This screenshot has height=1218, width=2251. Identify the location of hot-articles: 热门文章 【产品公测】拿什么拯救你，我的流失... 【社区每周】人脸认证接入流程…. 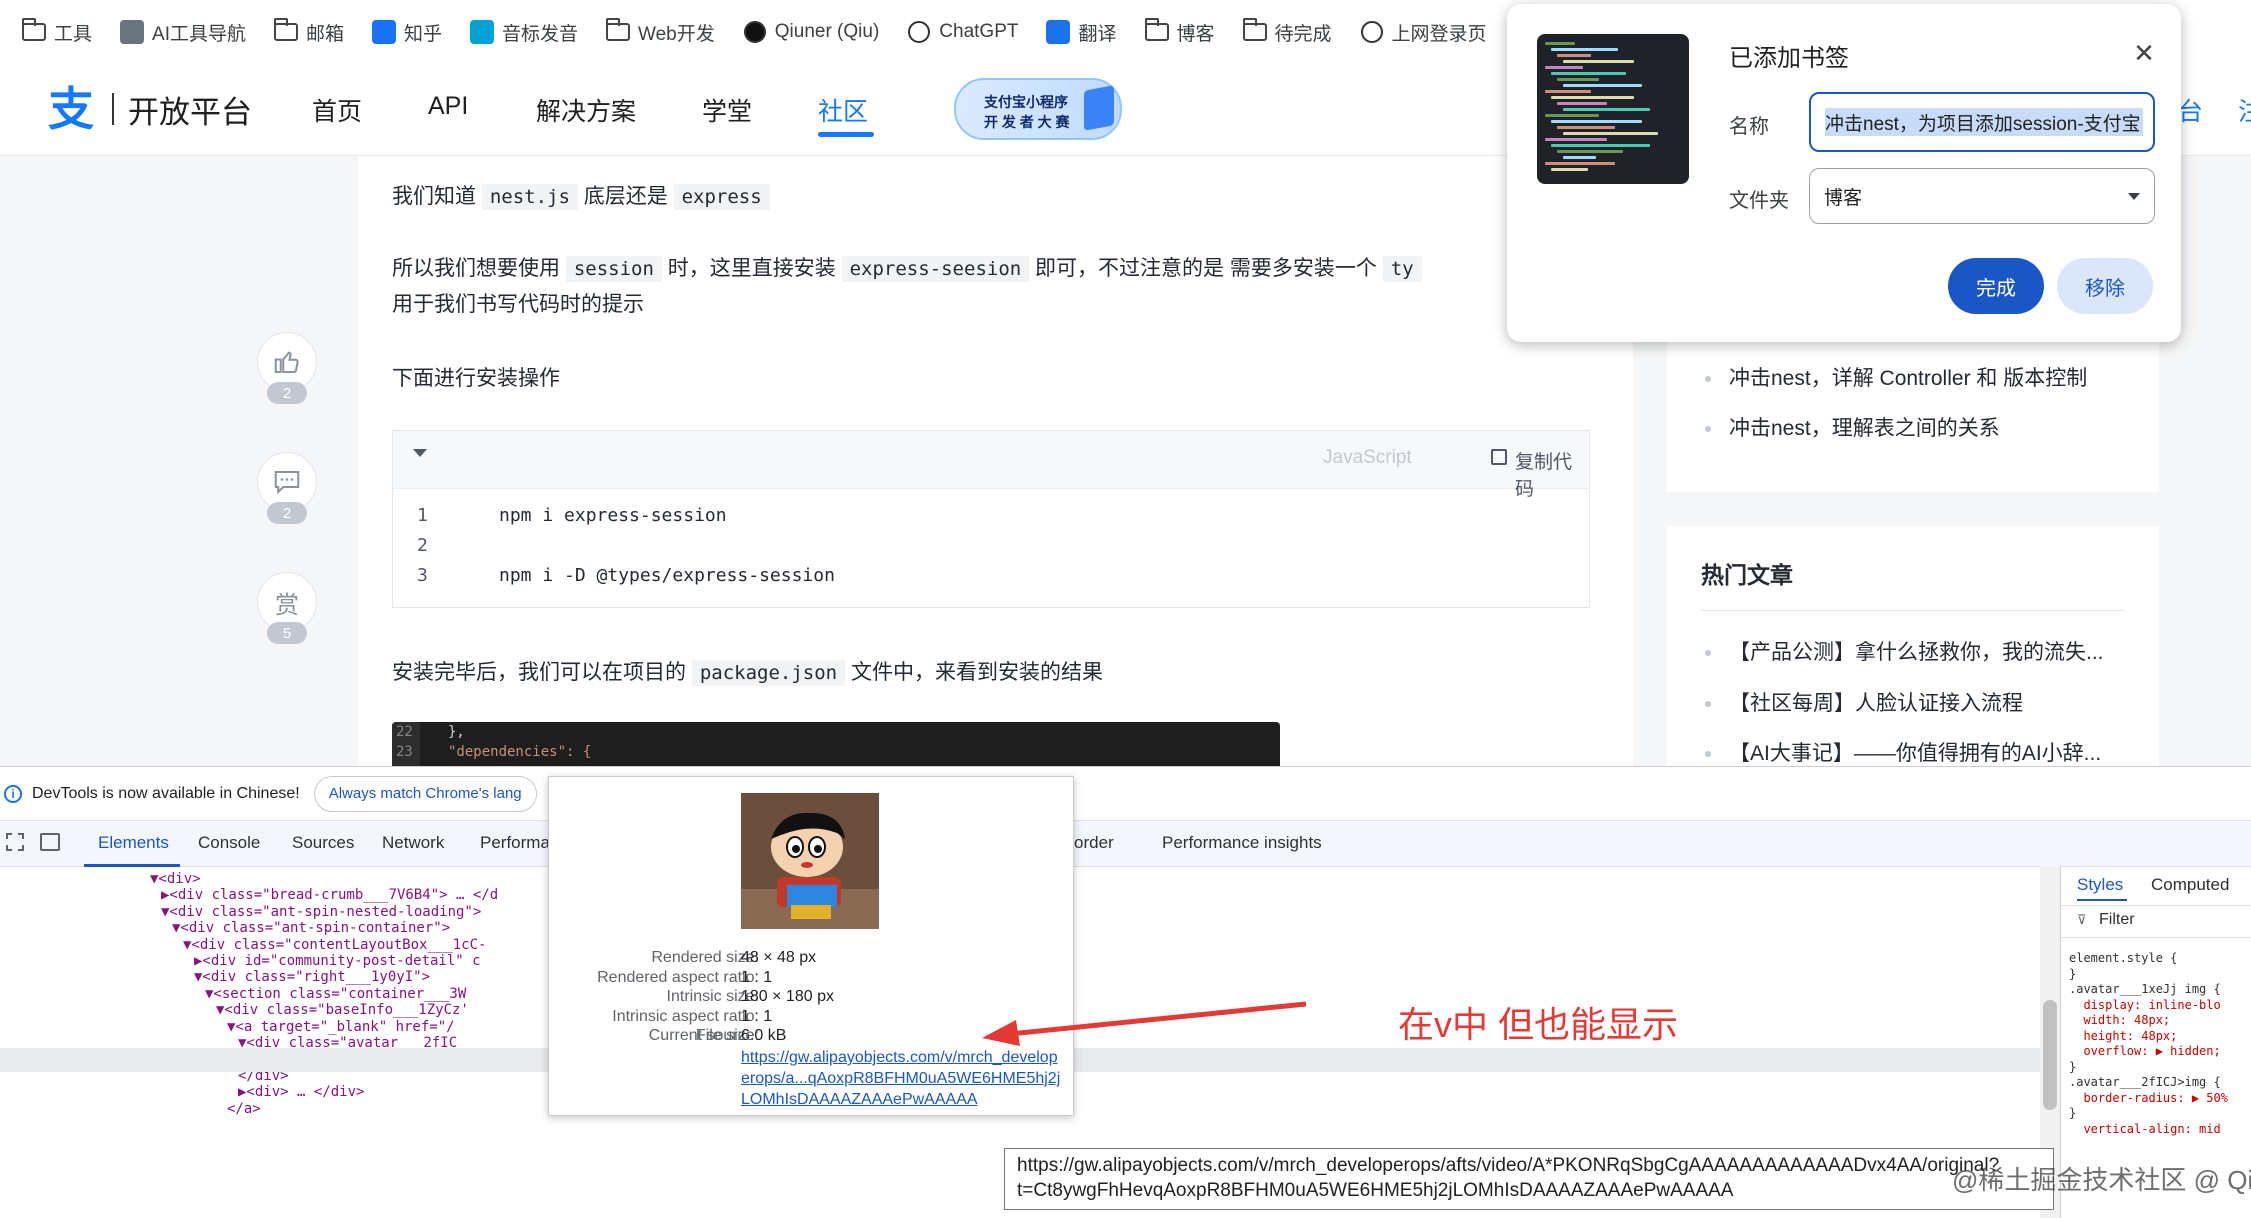
(1913, 646).